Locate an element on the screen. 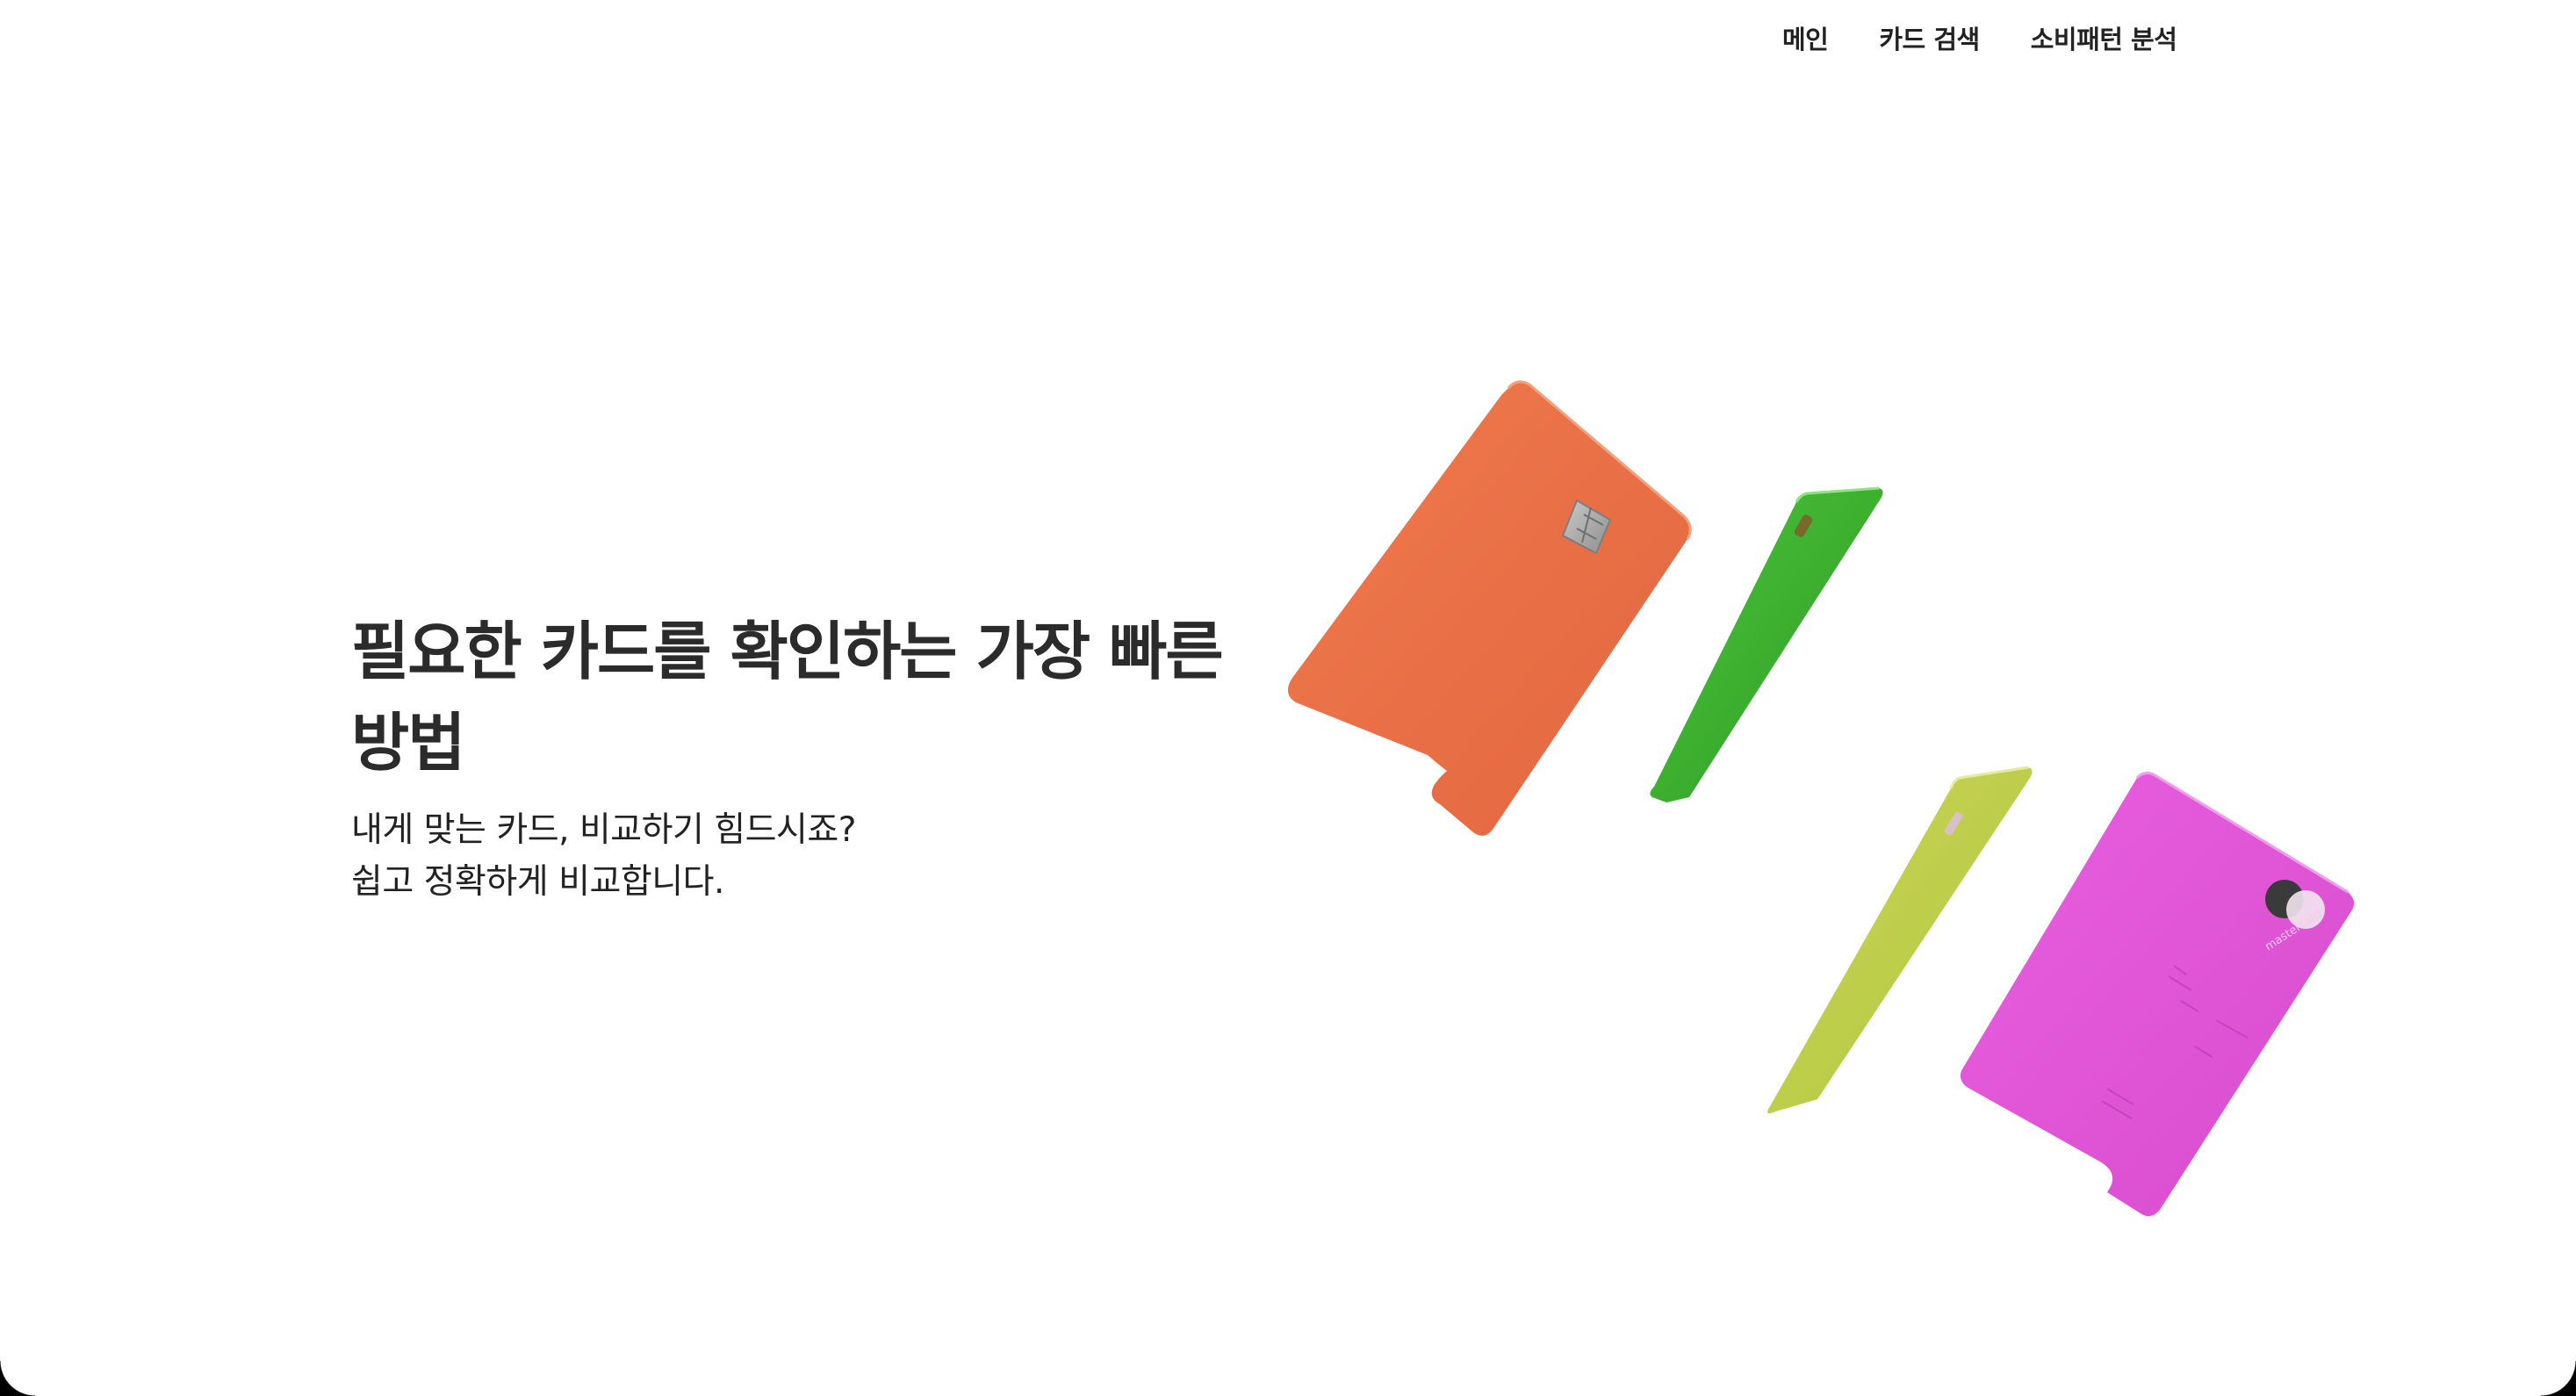 The image size is (2576, 1396). hero-subtitle-line-2: 쉽고 정확하게 비교합니다. is located at coordinates (537, 882).